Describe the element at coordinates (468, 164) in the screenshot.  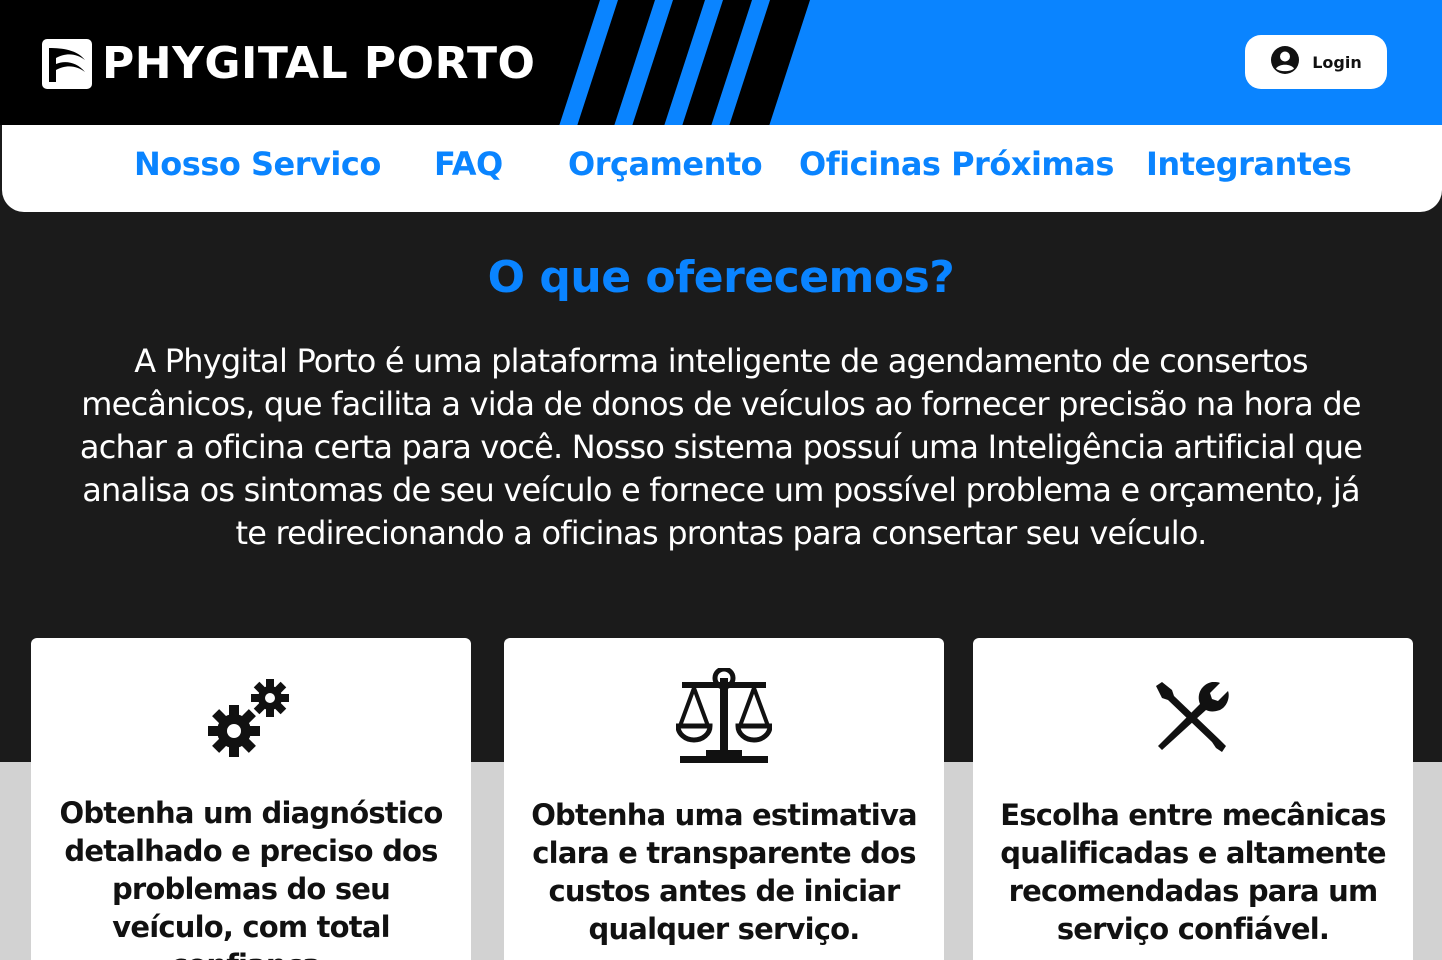
I see `nav-item-faq: FAQ` at that location.